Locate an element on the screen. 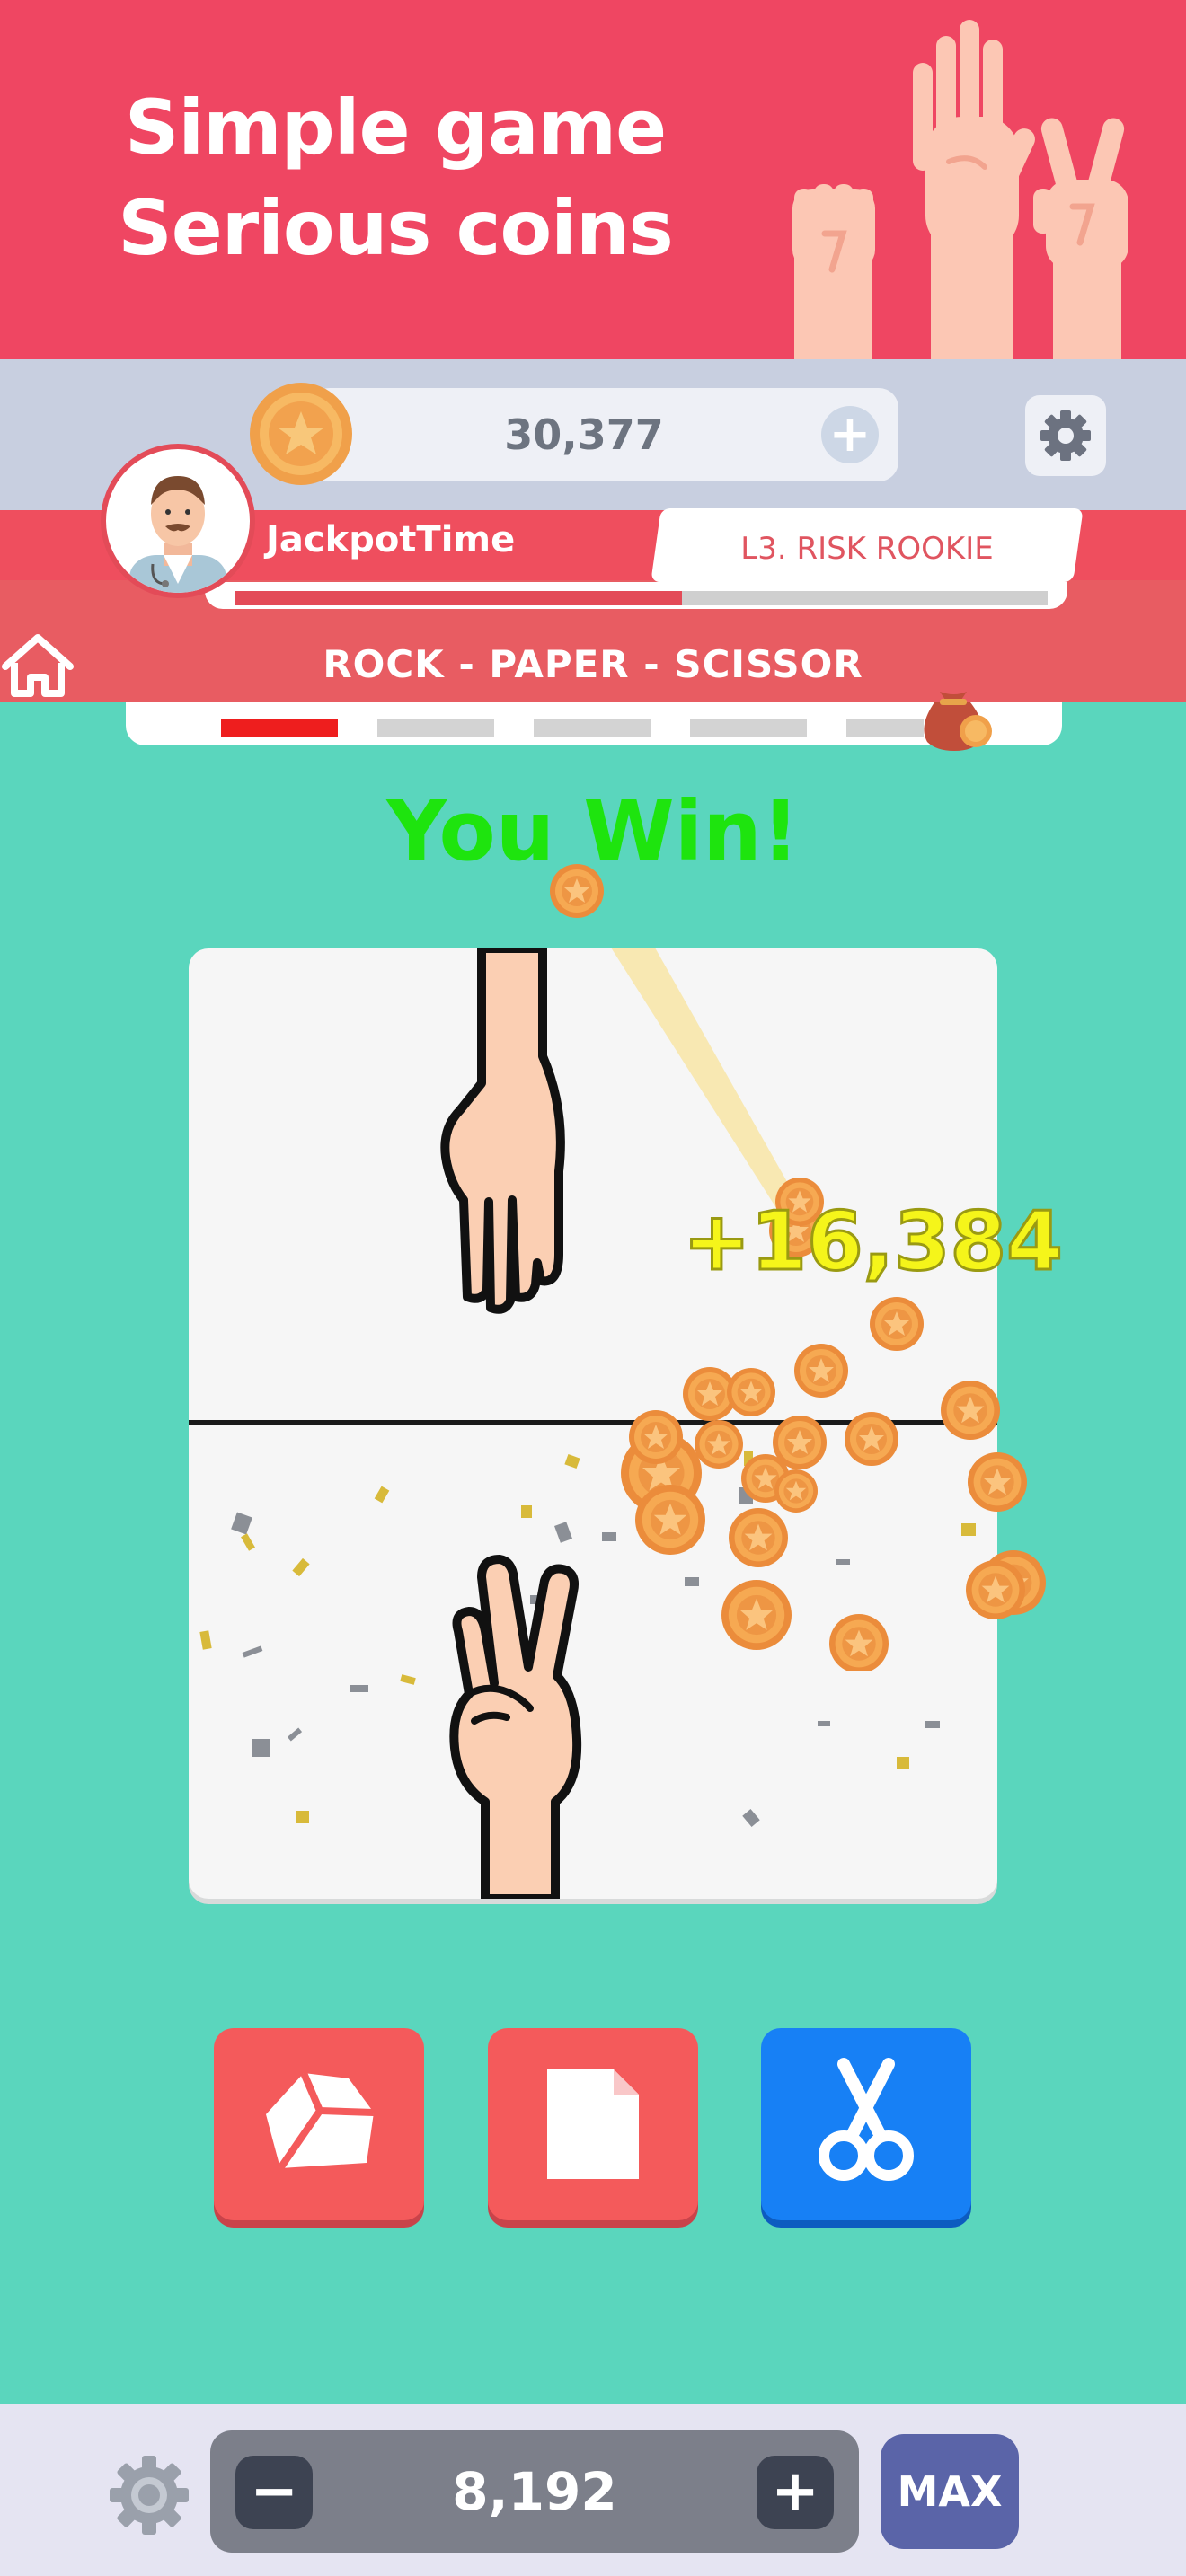 The width and height of the screenshot is (1186, 2576). gear-icon is located at coordinates (1065, 435).